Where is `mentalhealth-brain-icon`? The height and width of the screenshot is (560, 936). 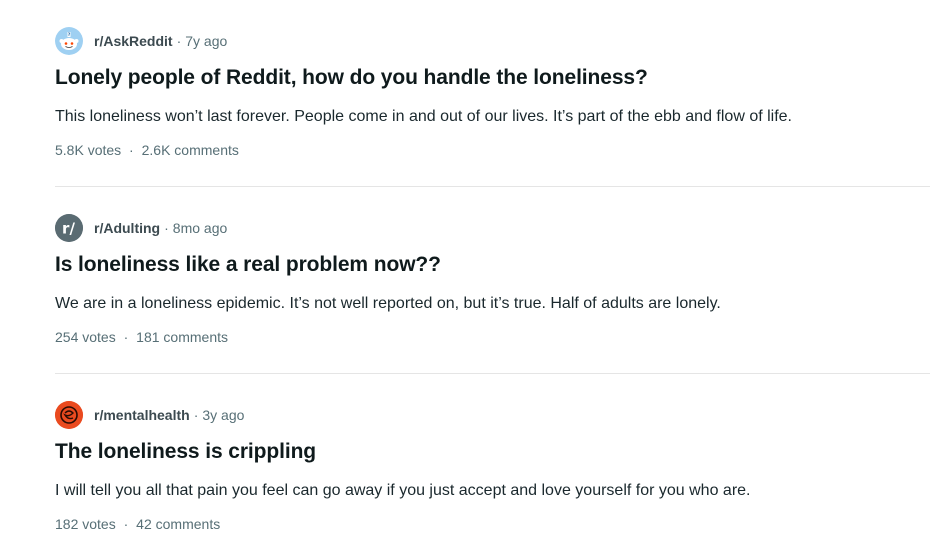
mentalhealth-brain-icon is located at coordinates (69, 415).